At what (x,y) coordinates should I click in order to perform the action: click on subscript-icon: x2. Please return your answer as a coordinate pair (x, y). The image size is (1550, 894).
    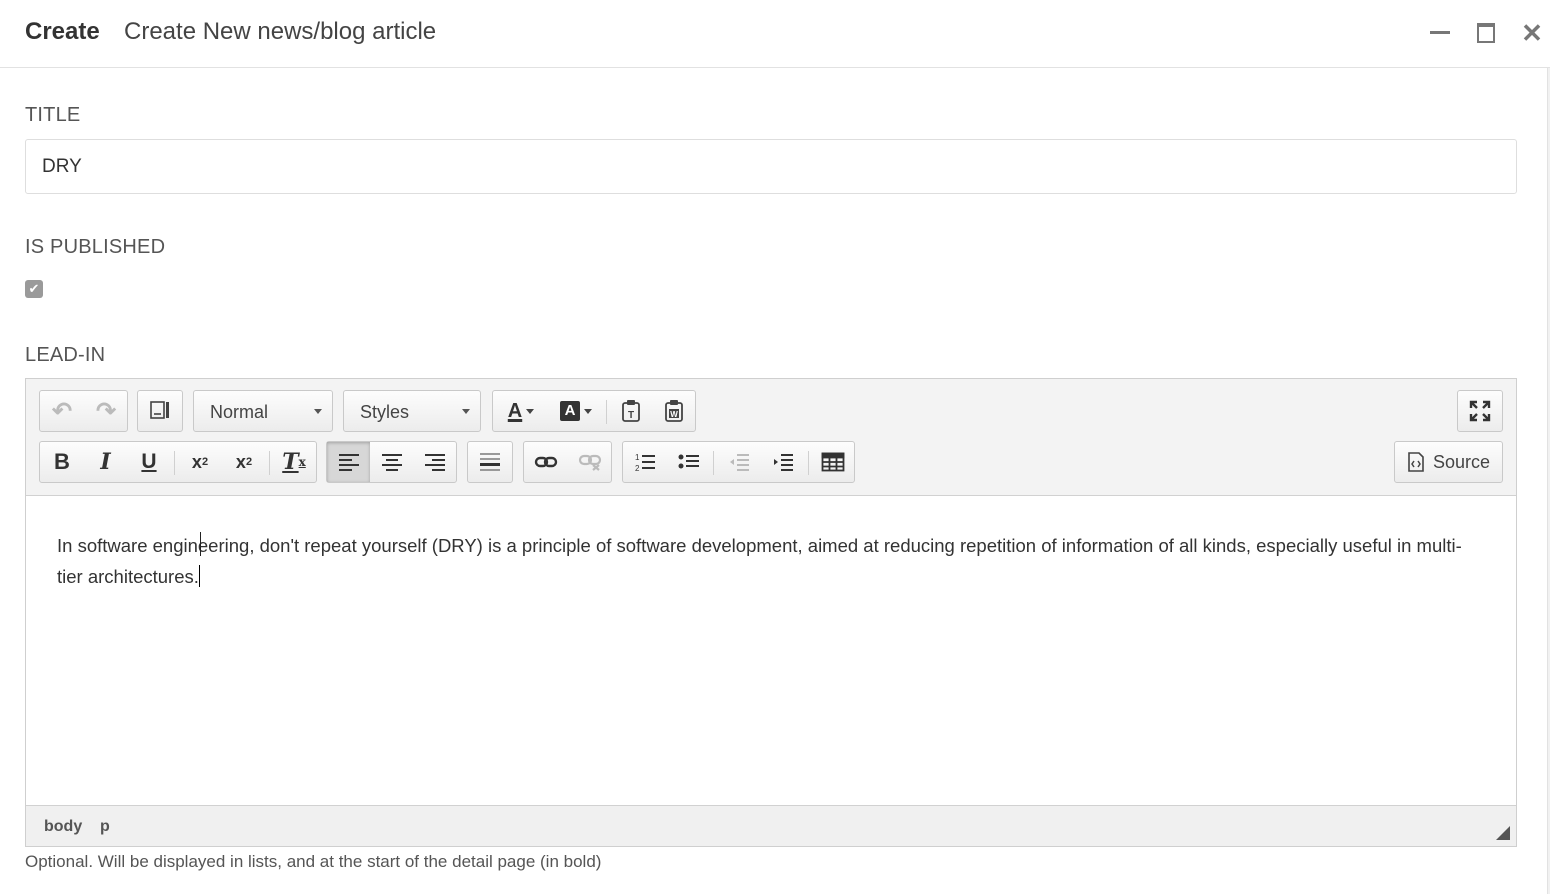
    Looking at the image, I should click on (200, 462).